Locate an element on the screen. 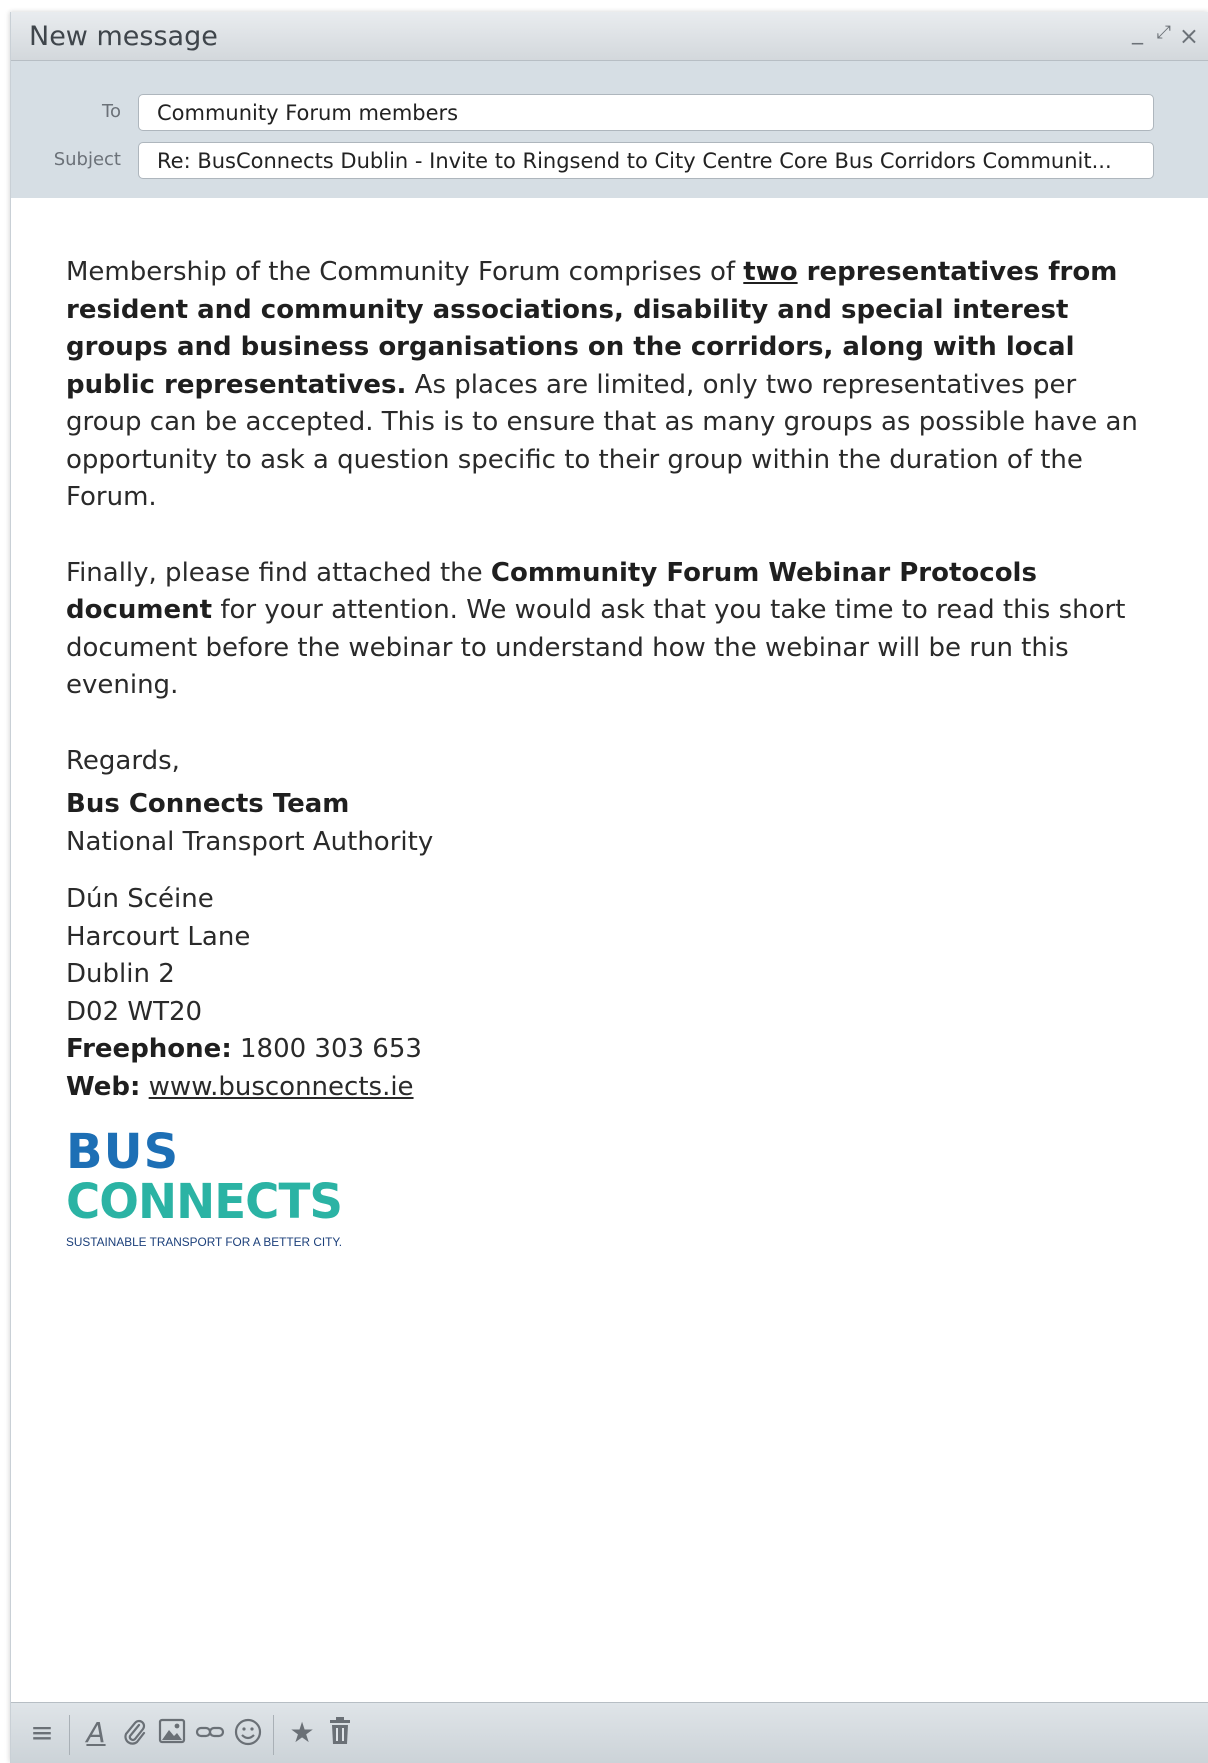  maximize-icon: ⤢ is located at coordinates (1164, 32).